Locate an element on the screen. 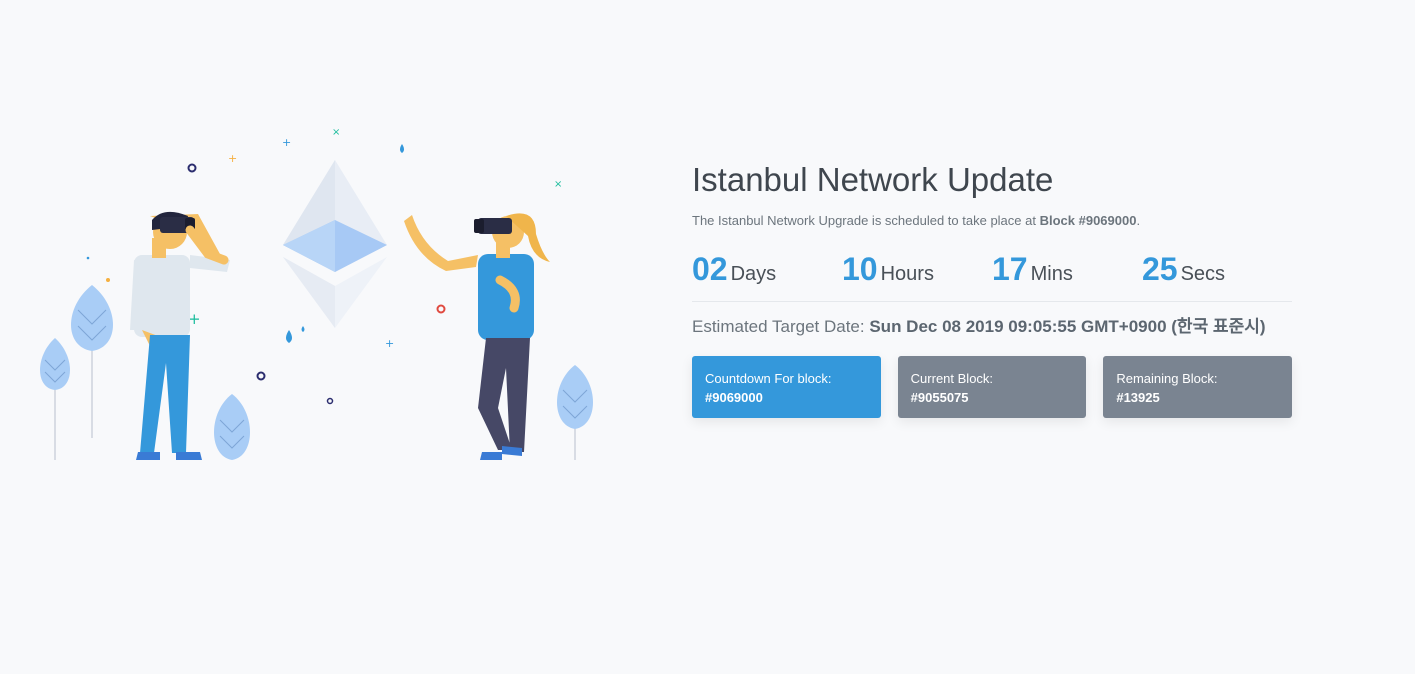 This screenshot has width=1415, height=674. current-block-value: #9055075 is located at coordinates (939, 397).